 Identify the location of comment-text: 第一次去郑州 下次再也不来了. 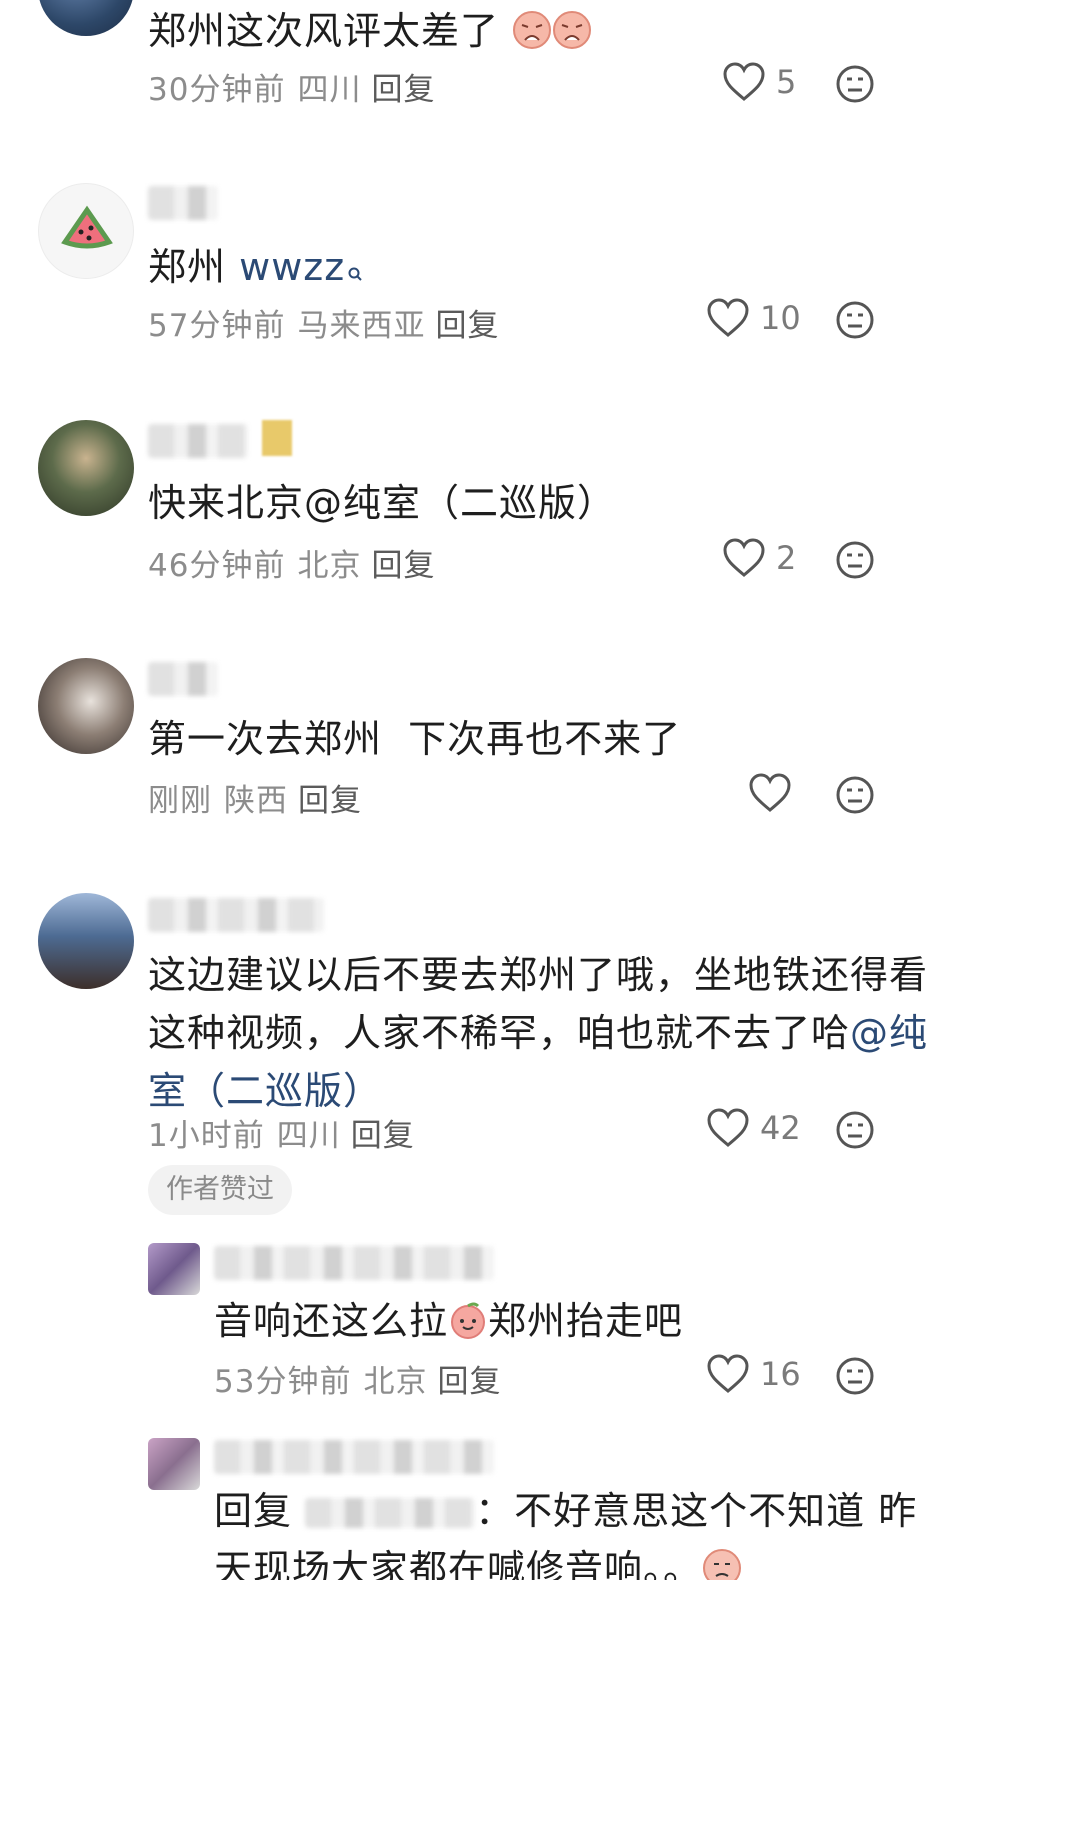
(415, 739).